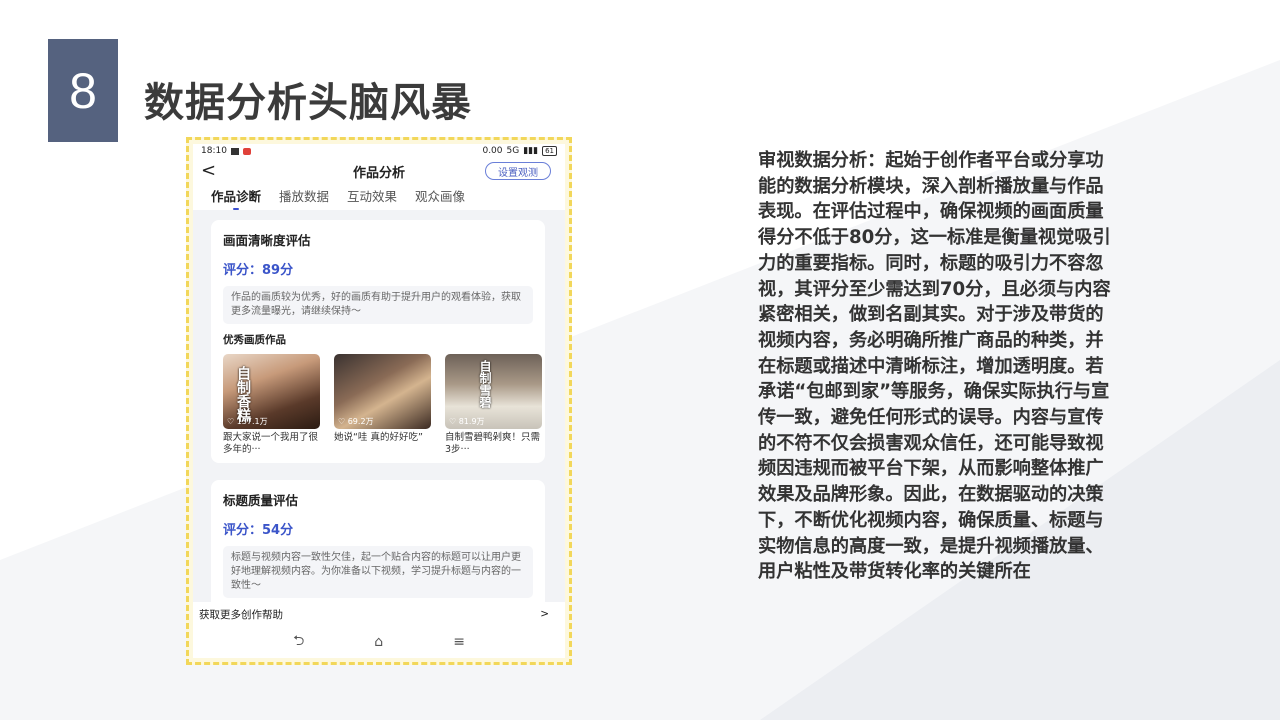 This screenshot has height=720, width=1280. Describe the element at coordinates (492, 151) in the screenshot. I see `network-speed: 0.00` at that location.